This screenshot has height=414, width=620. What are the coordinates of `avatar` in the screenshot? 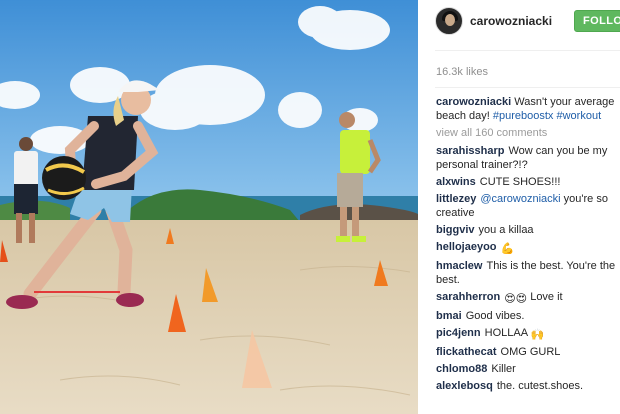 It's located at (449, 21).